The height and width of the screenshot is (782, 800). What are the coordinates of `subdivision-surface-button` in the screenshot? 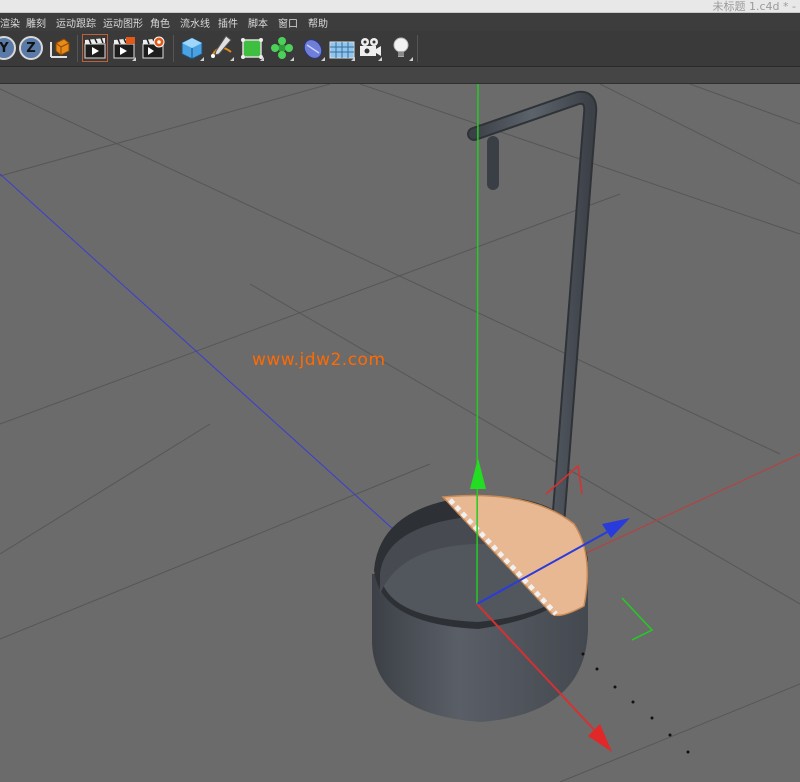 It's located at (252, 48).